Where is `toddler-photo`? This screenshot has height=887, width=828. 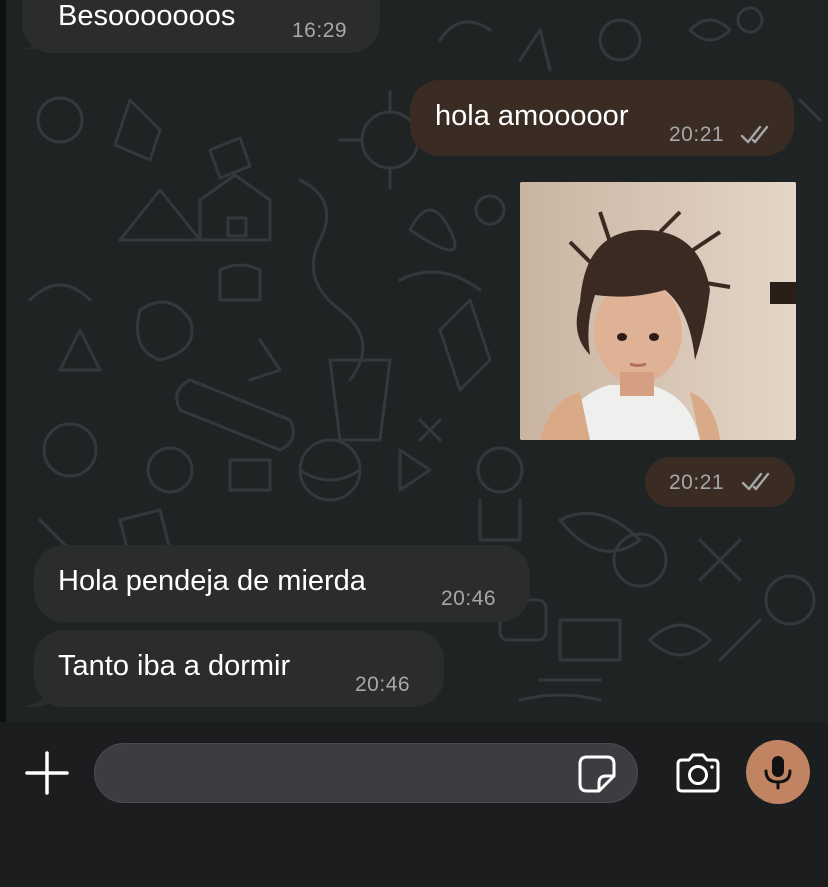 toddler-photo is located at coordinates (658, 311).